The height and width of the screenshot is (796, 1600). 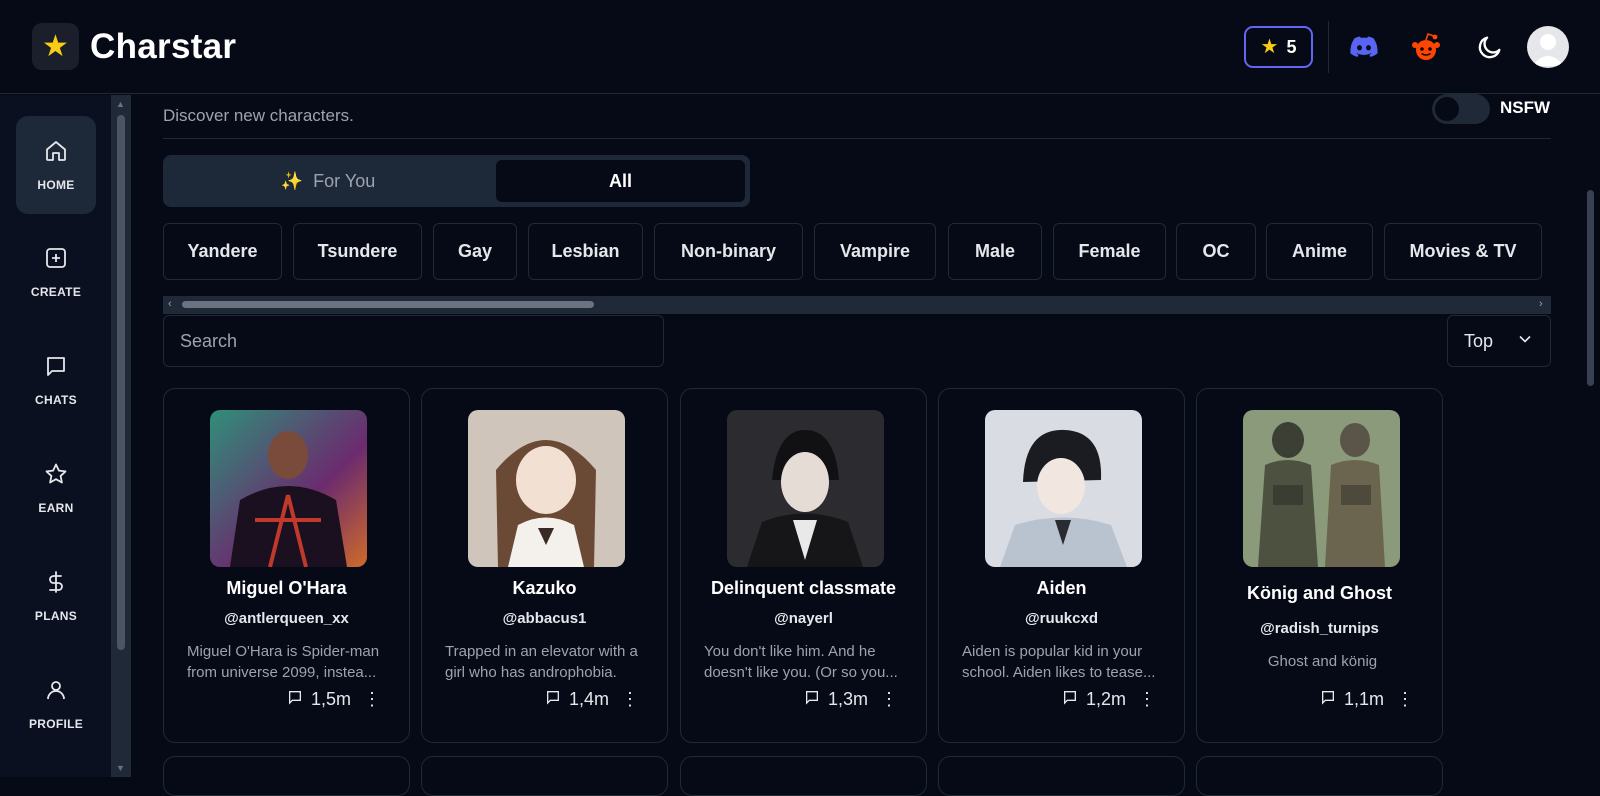 I want to click on category-scroll-thumb, so click(x=388, y=304).